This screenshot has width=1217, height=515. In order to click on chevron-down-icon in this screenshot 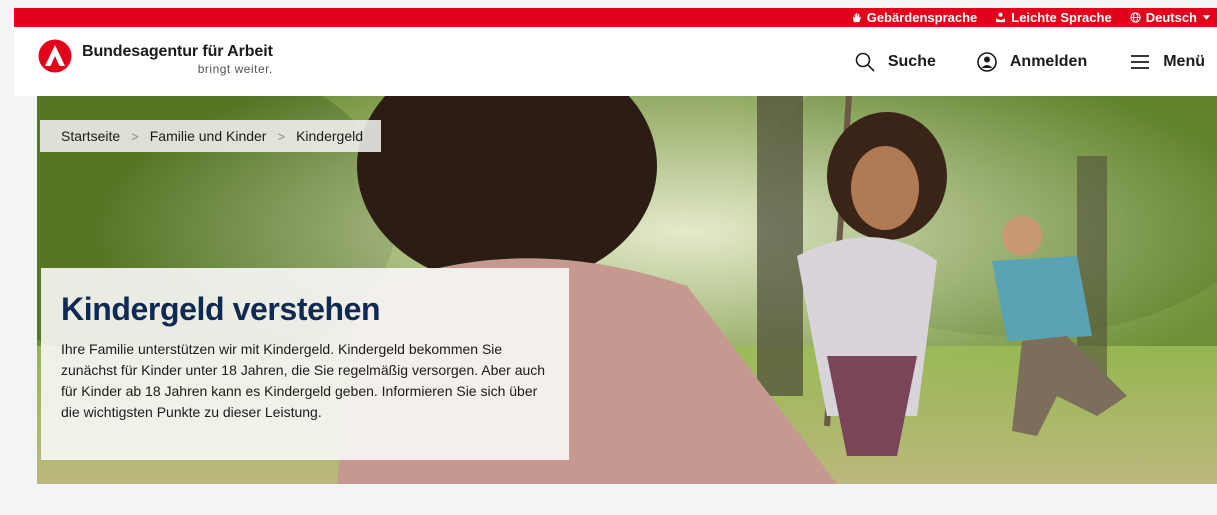, I will do `click(1206, 17)`.